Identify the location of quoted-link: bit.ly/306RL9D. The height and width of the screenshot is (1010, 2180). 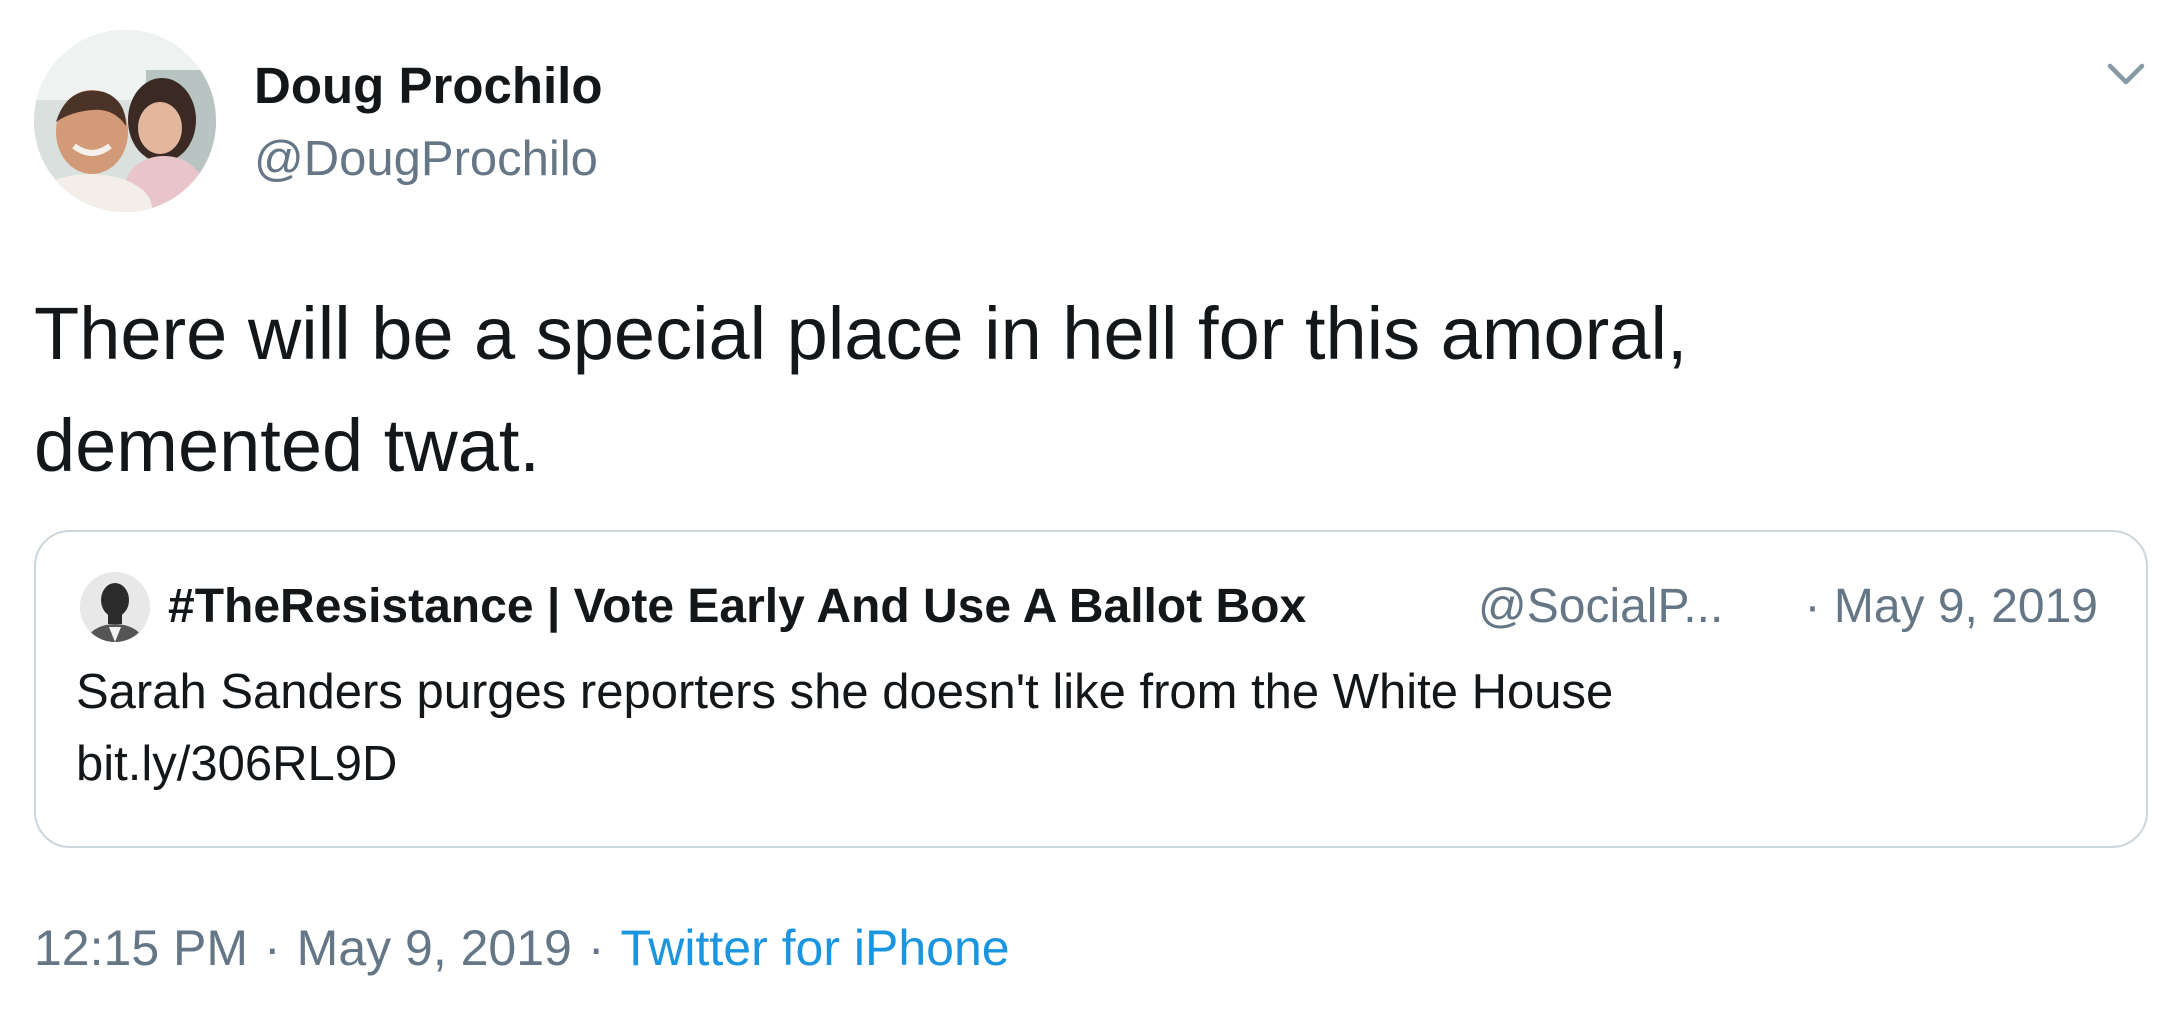
(1076, 764).